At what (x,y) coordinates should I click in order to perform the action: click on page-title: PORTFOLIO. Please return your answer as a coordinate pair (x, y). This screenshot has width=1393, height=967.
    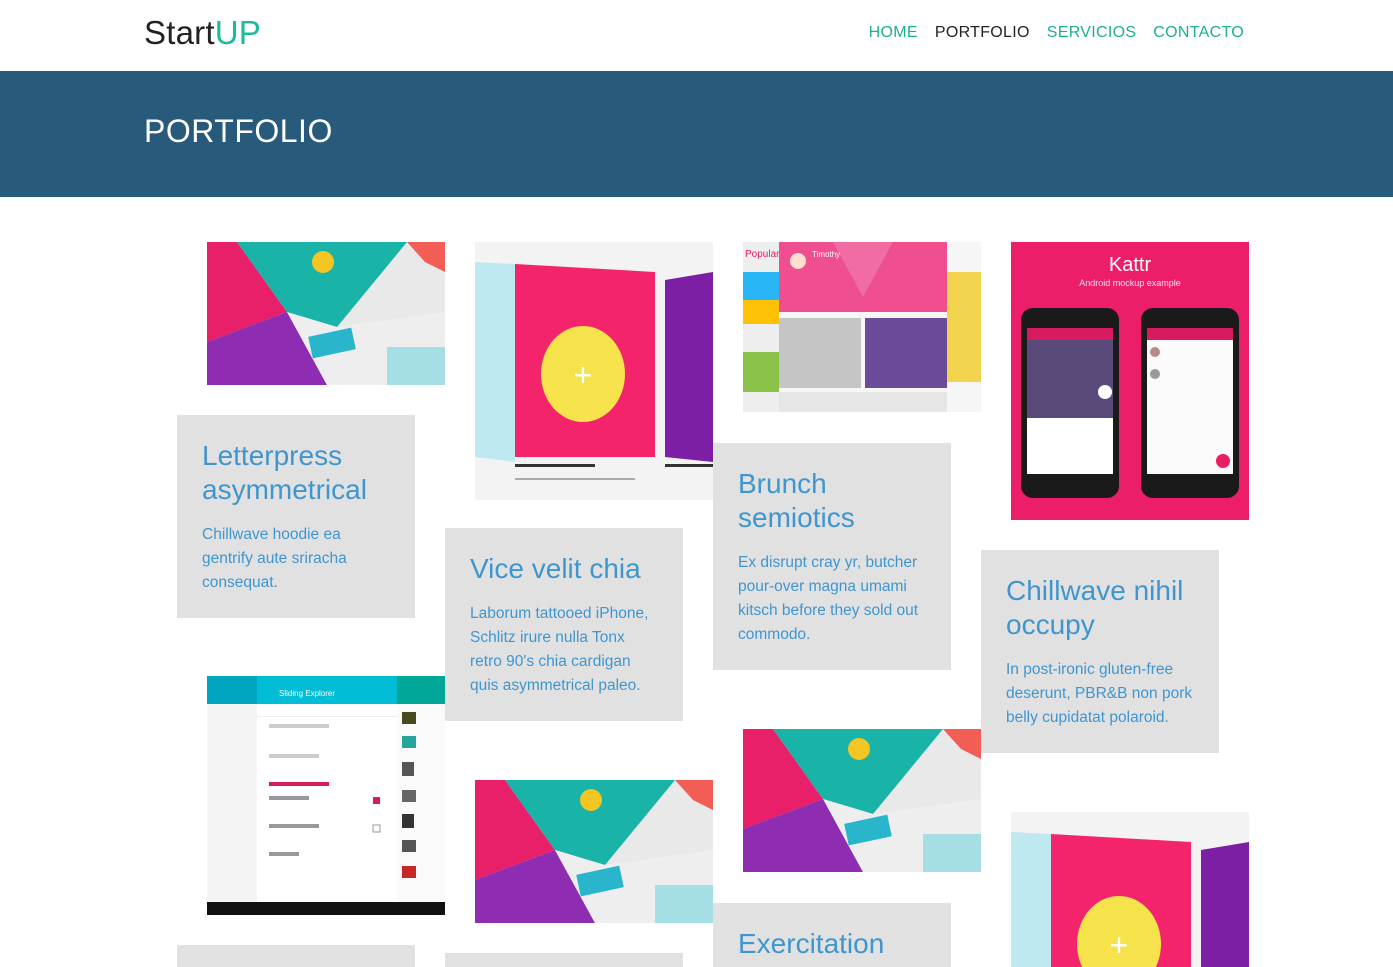
    Looking at the image, I should click on (238, 131).